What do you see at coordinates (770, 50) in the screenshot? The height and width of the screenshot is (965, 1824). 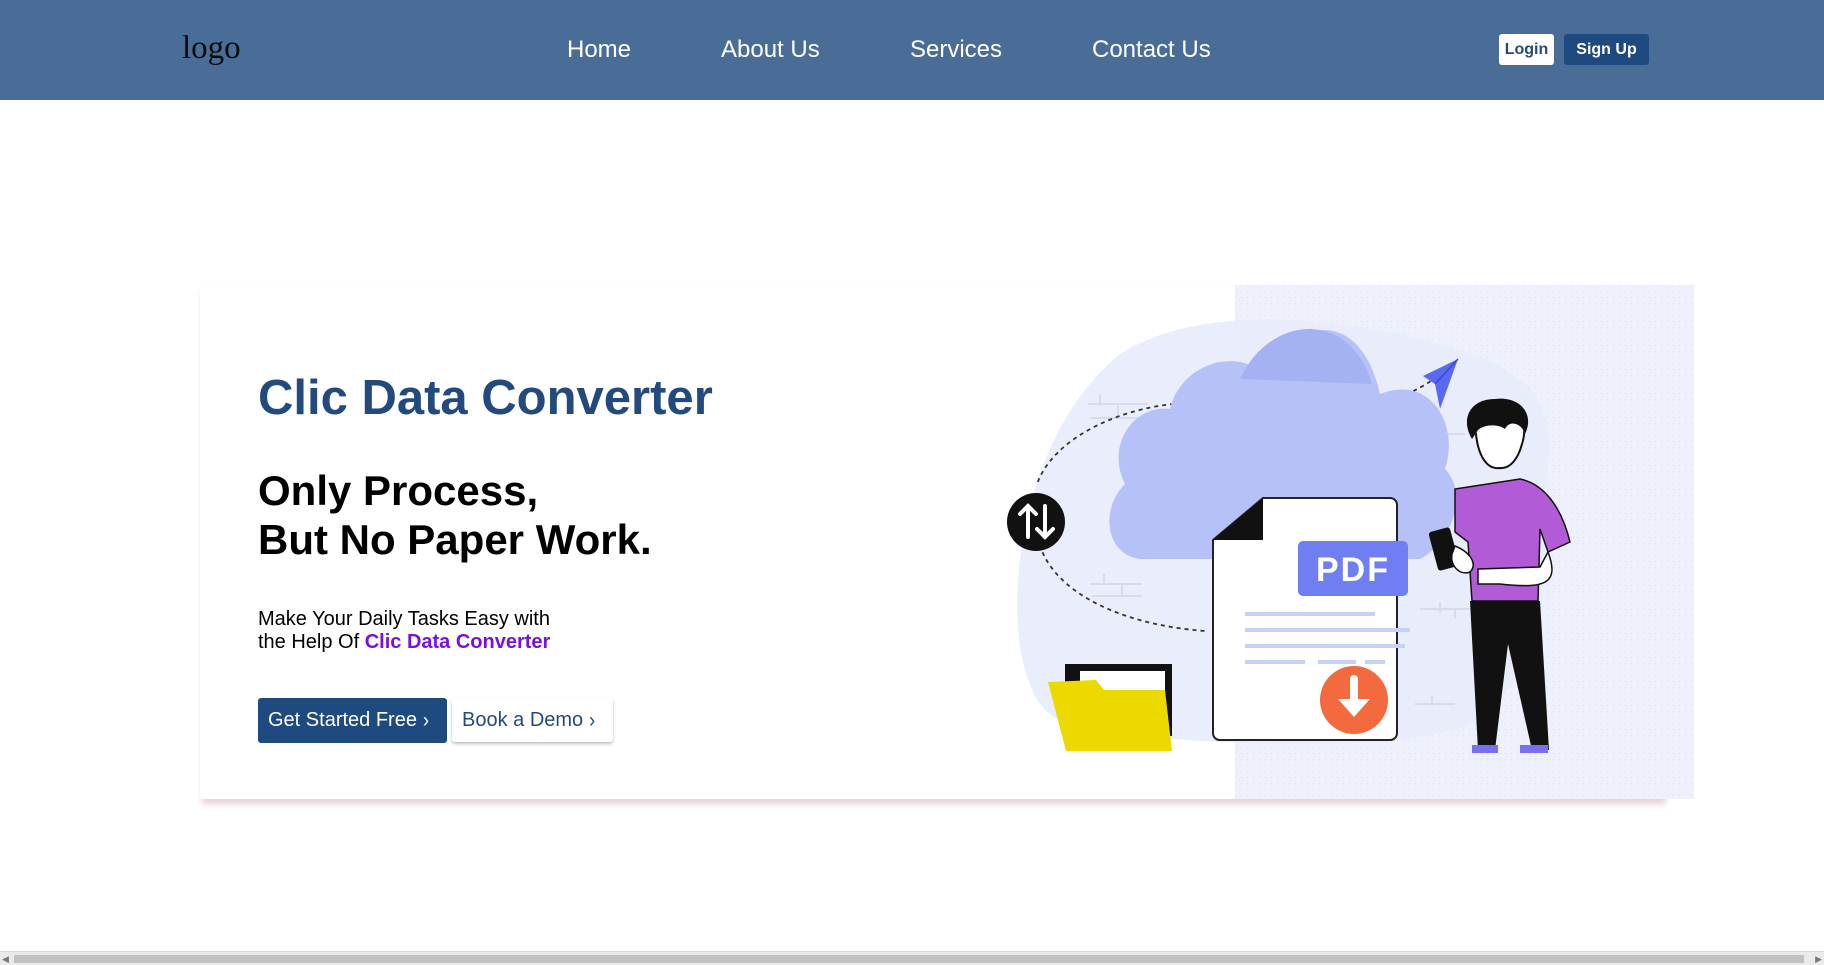 I see `nav-link-about-us: About Us` at bounding box center [770, 50].